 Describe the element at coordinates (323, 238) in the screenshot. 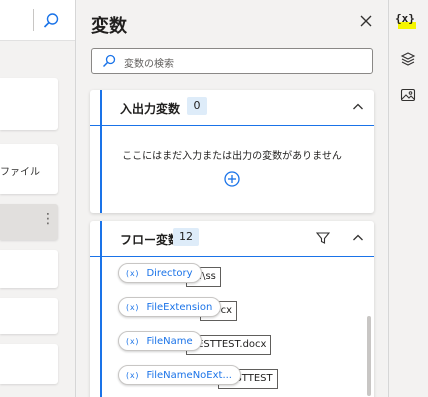

I see `filter-icon` at that location.